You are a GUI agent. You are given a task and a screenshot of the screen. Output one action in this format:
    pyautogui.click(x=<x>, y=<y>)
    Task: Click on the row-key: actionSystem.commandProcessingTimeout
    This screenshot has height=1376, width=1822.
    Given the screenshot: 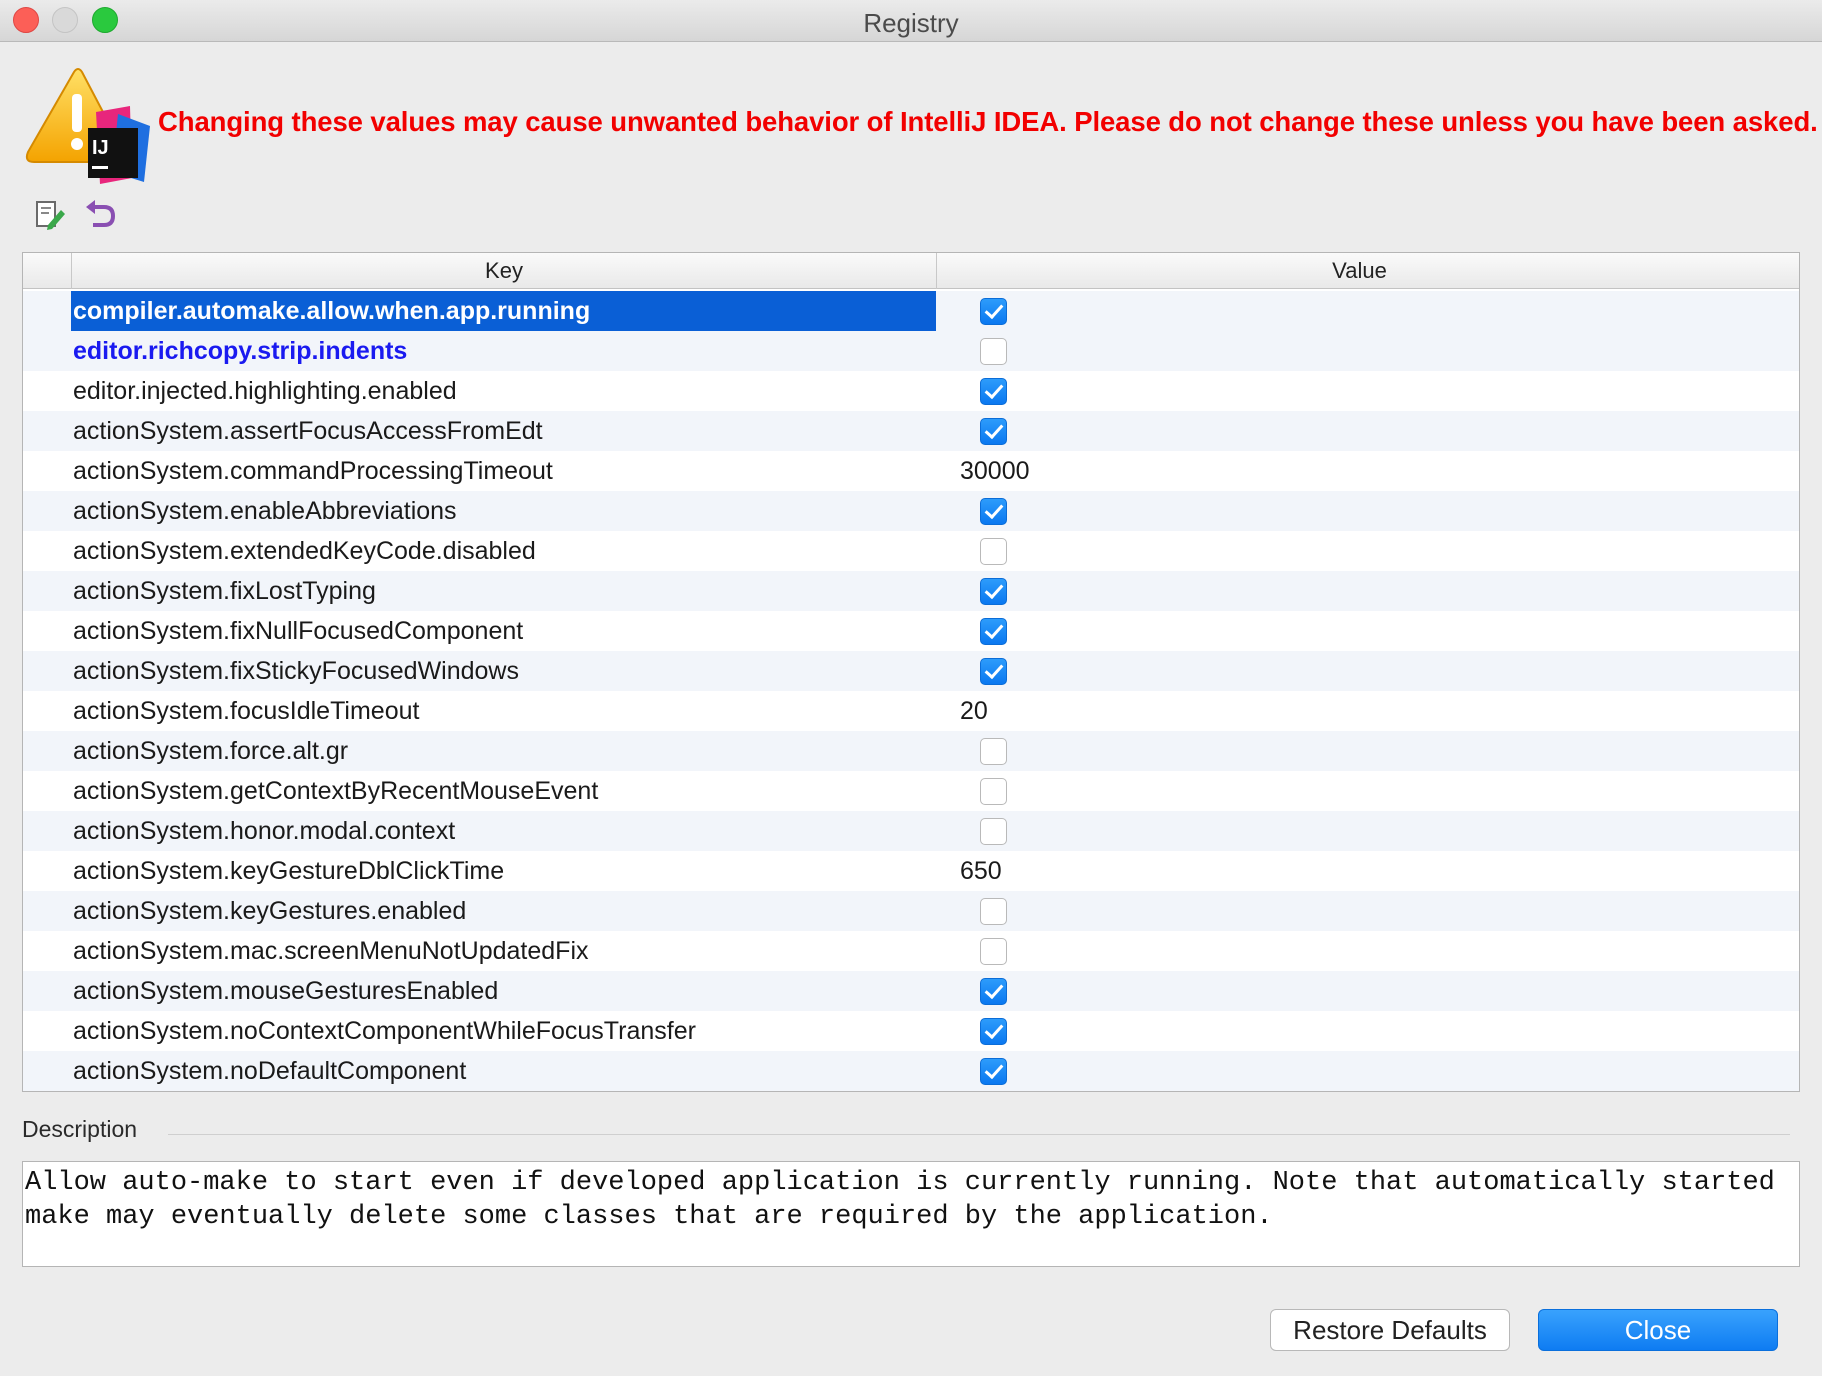 What is the action you would take?
    pyautogui.click(x=503, y=471)
    